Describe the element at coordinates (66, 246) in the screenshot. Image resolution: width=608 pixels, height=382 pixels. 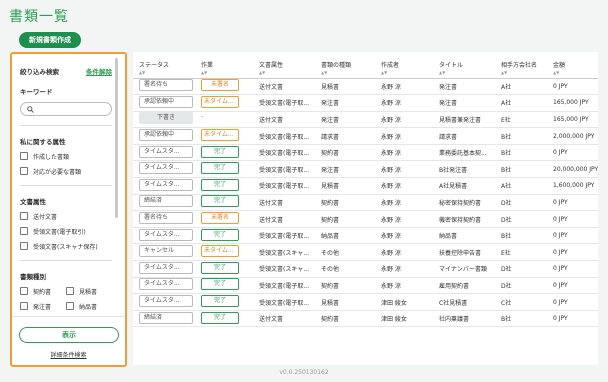
I see `checkbox-option: 受領文書(スキャナ保存)` at that location.